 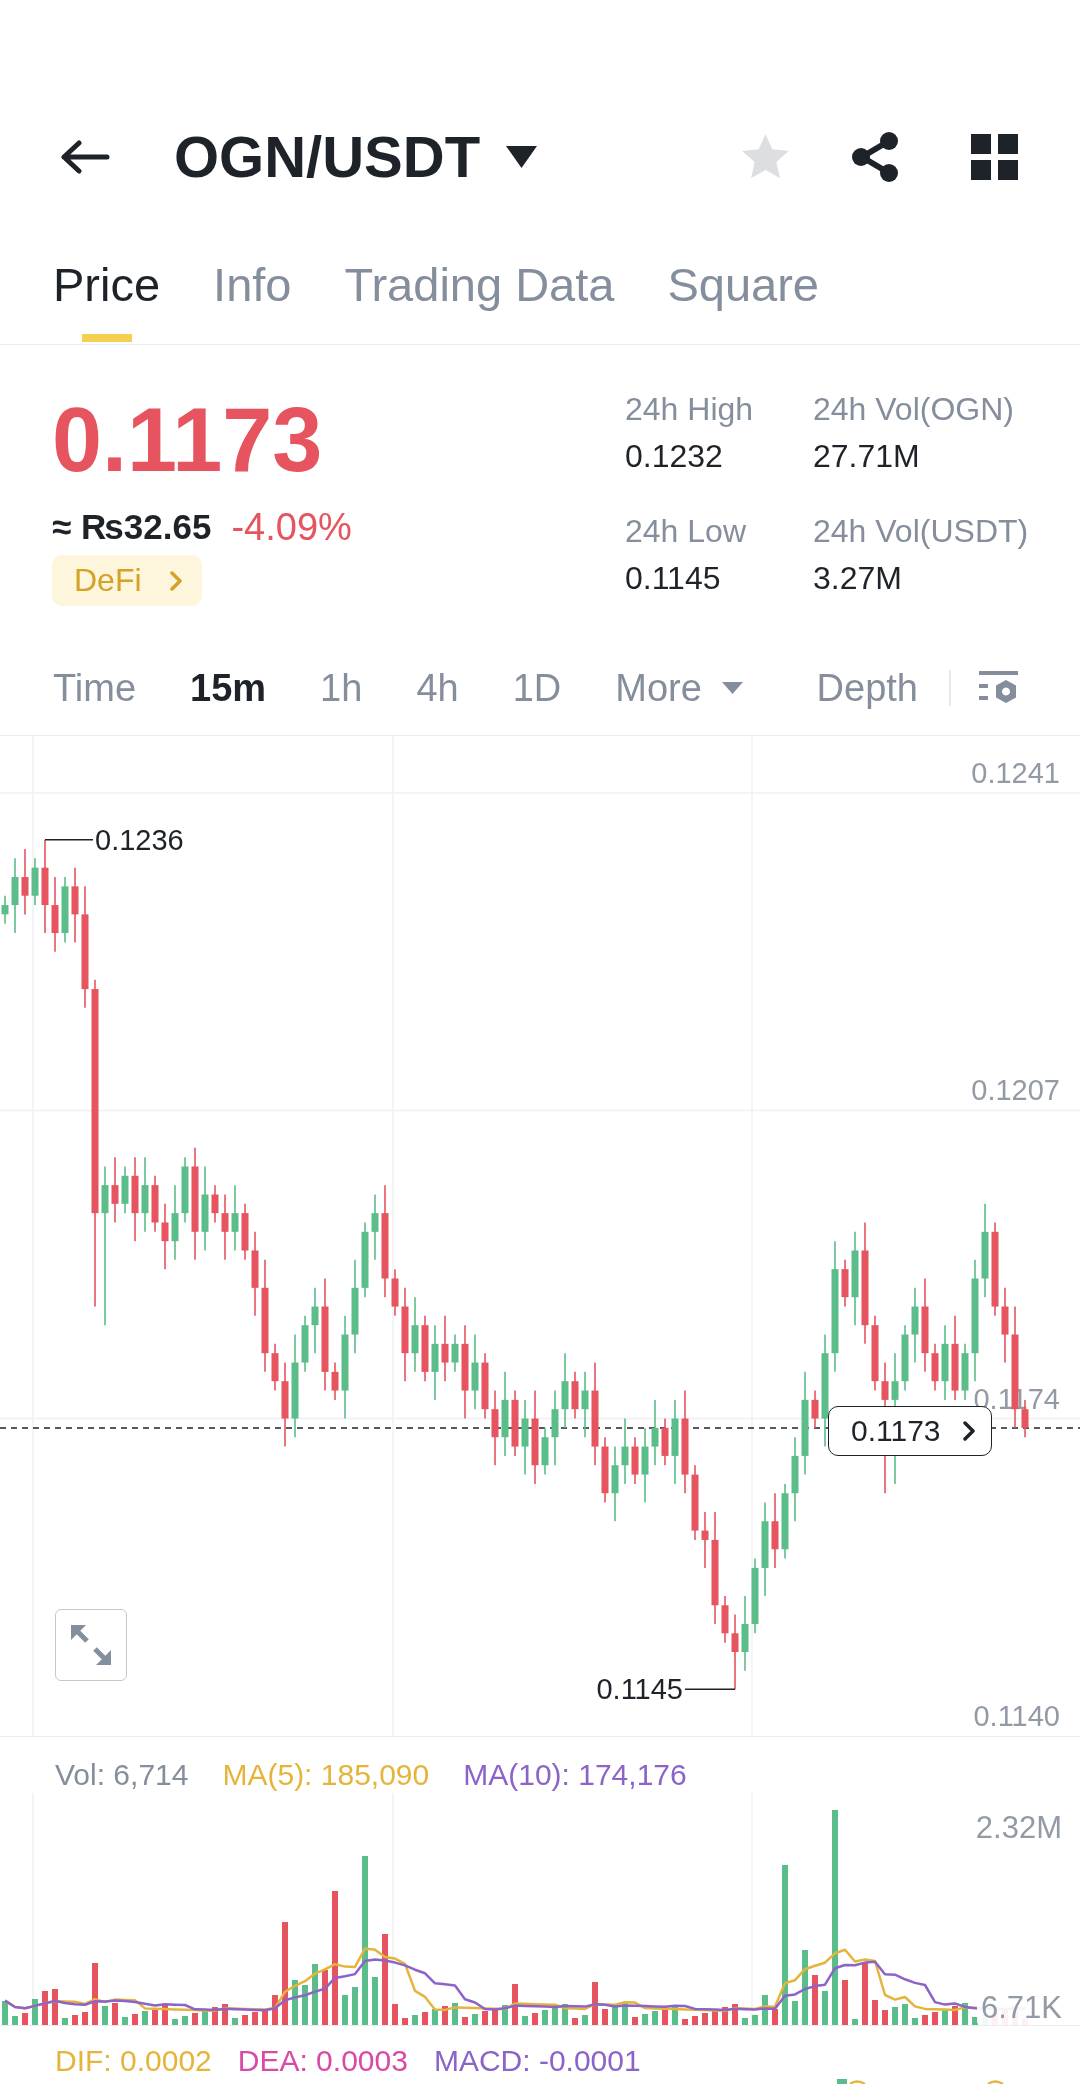 I want to click on stat-label: 24h High, so click(x=690, y=409).